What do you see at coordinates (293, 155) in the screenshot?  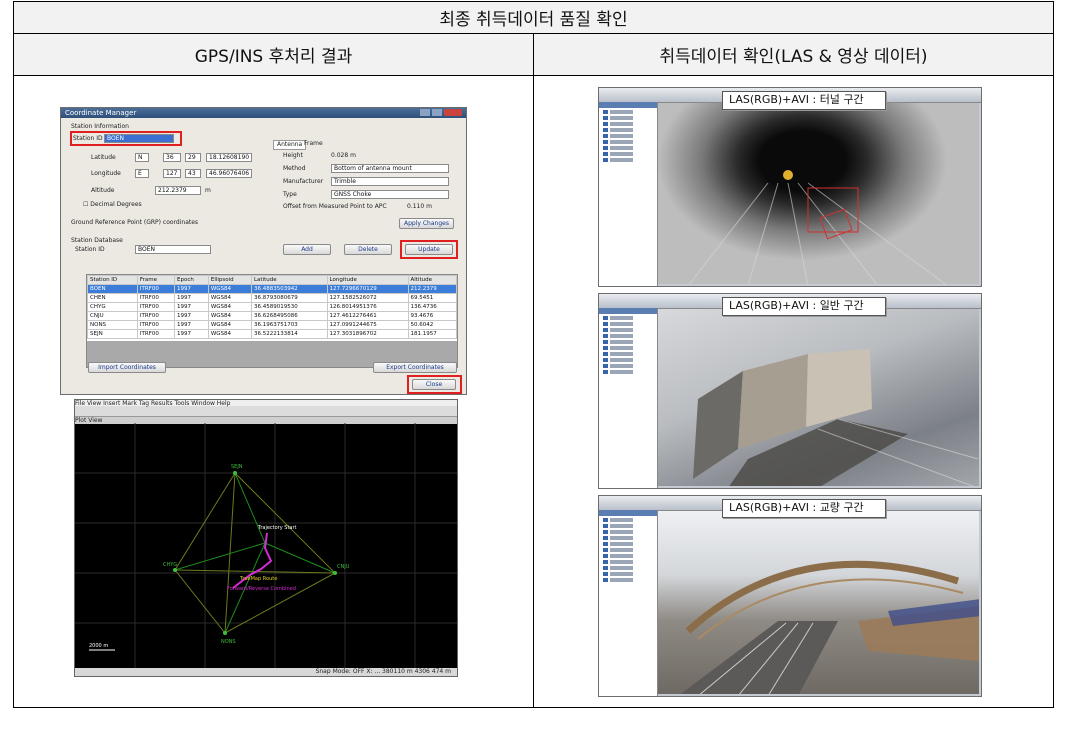 I see `height-label: Height` at bounding box center [293, 155].